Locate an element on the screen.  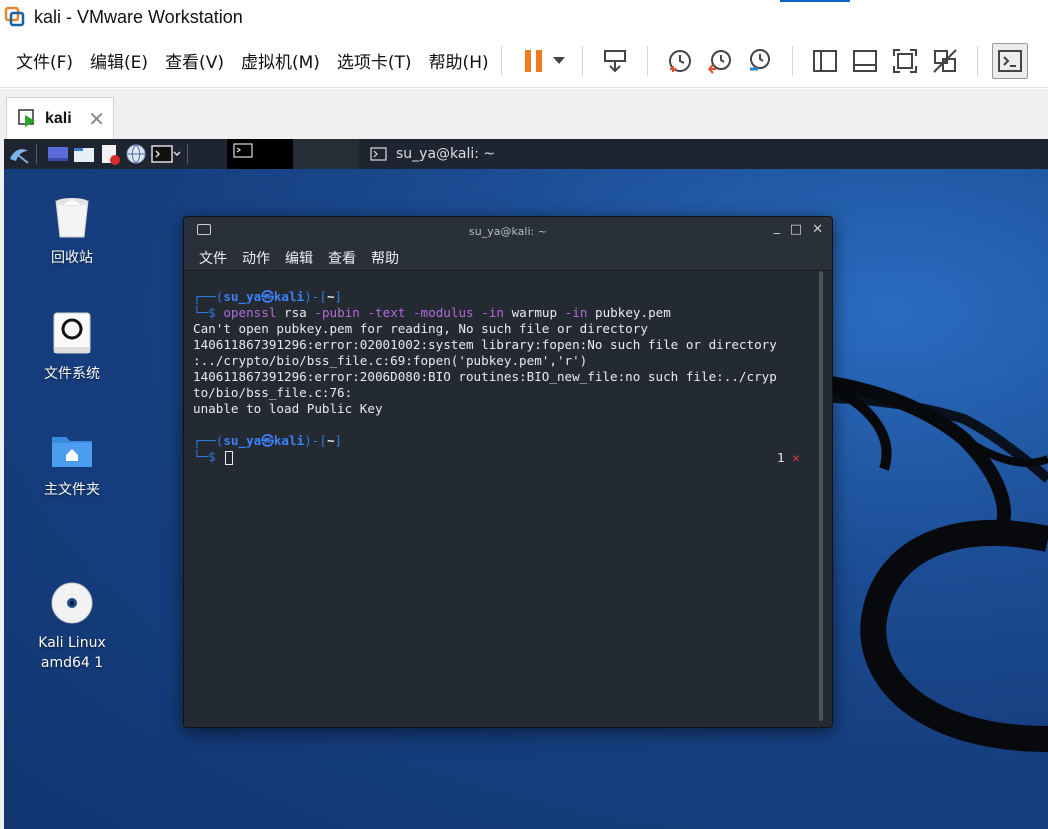
terminal-scrollbar is located at coordinates (821, 496).